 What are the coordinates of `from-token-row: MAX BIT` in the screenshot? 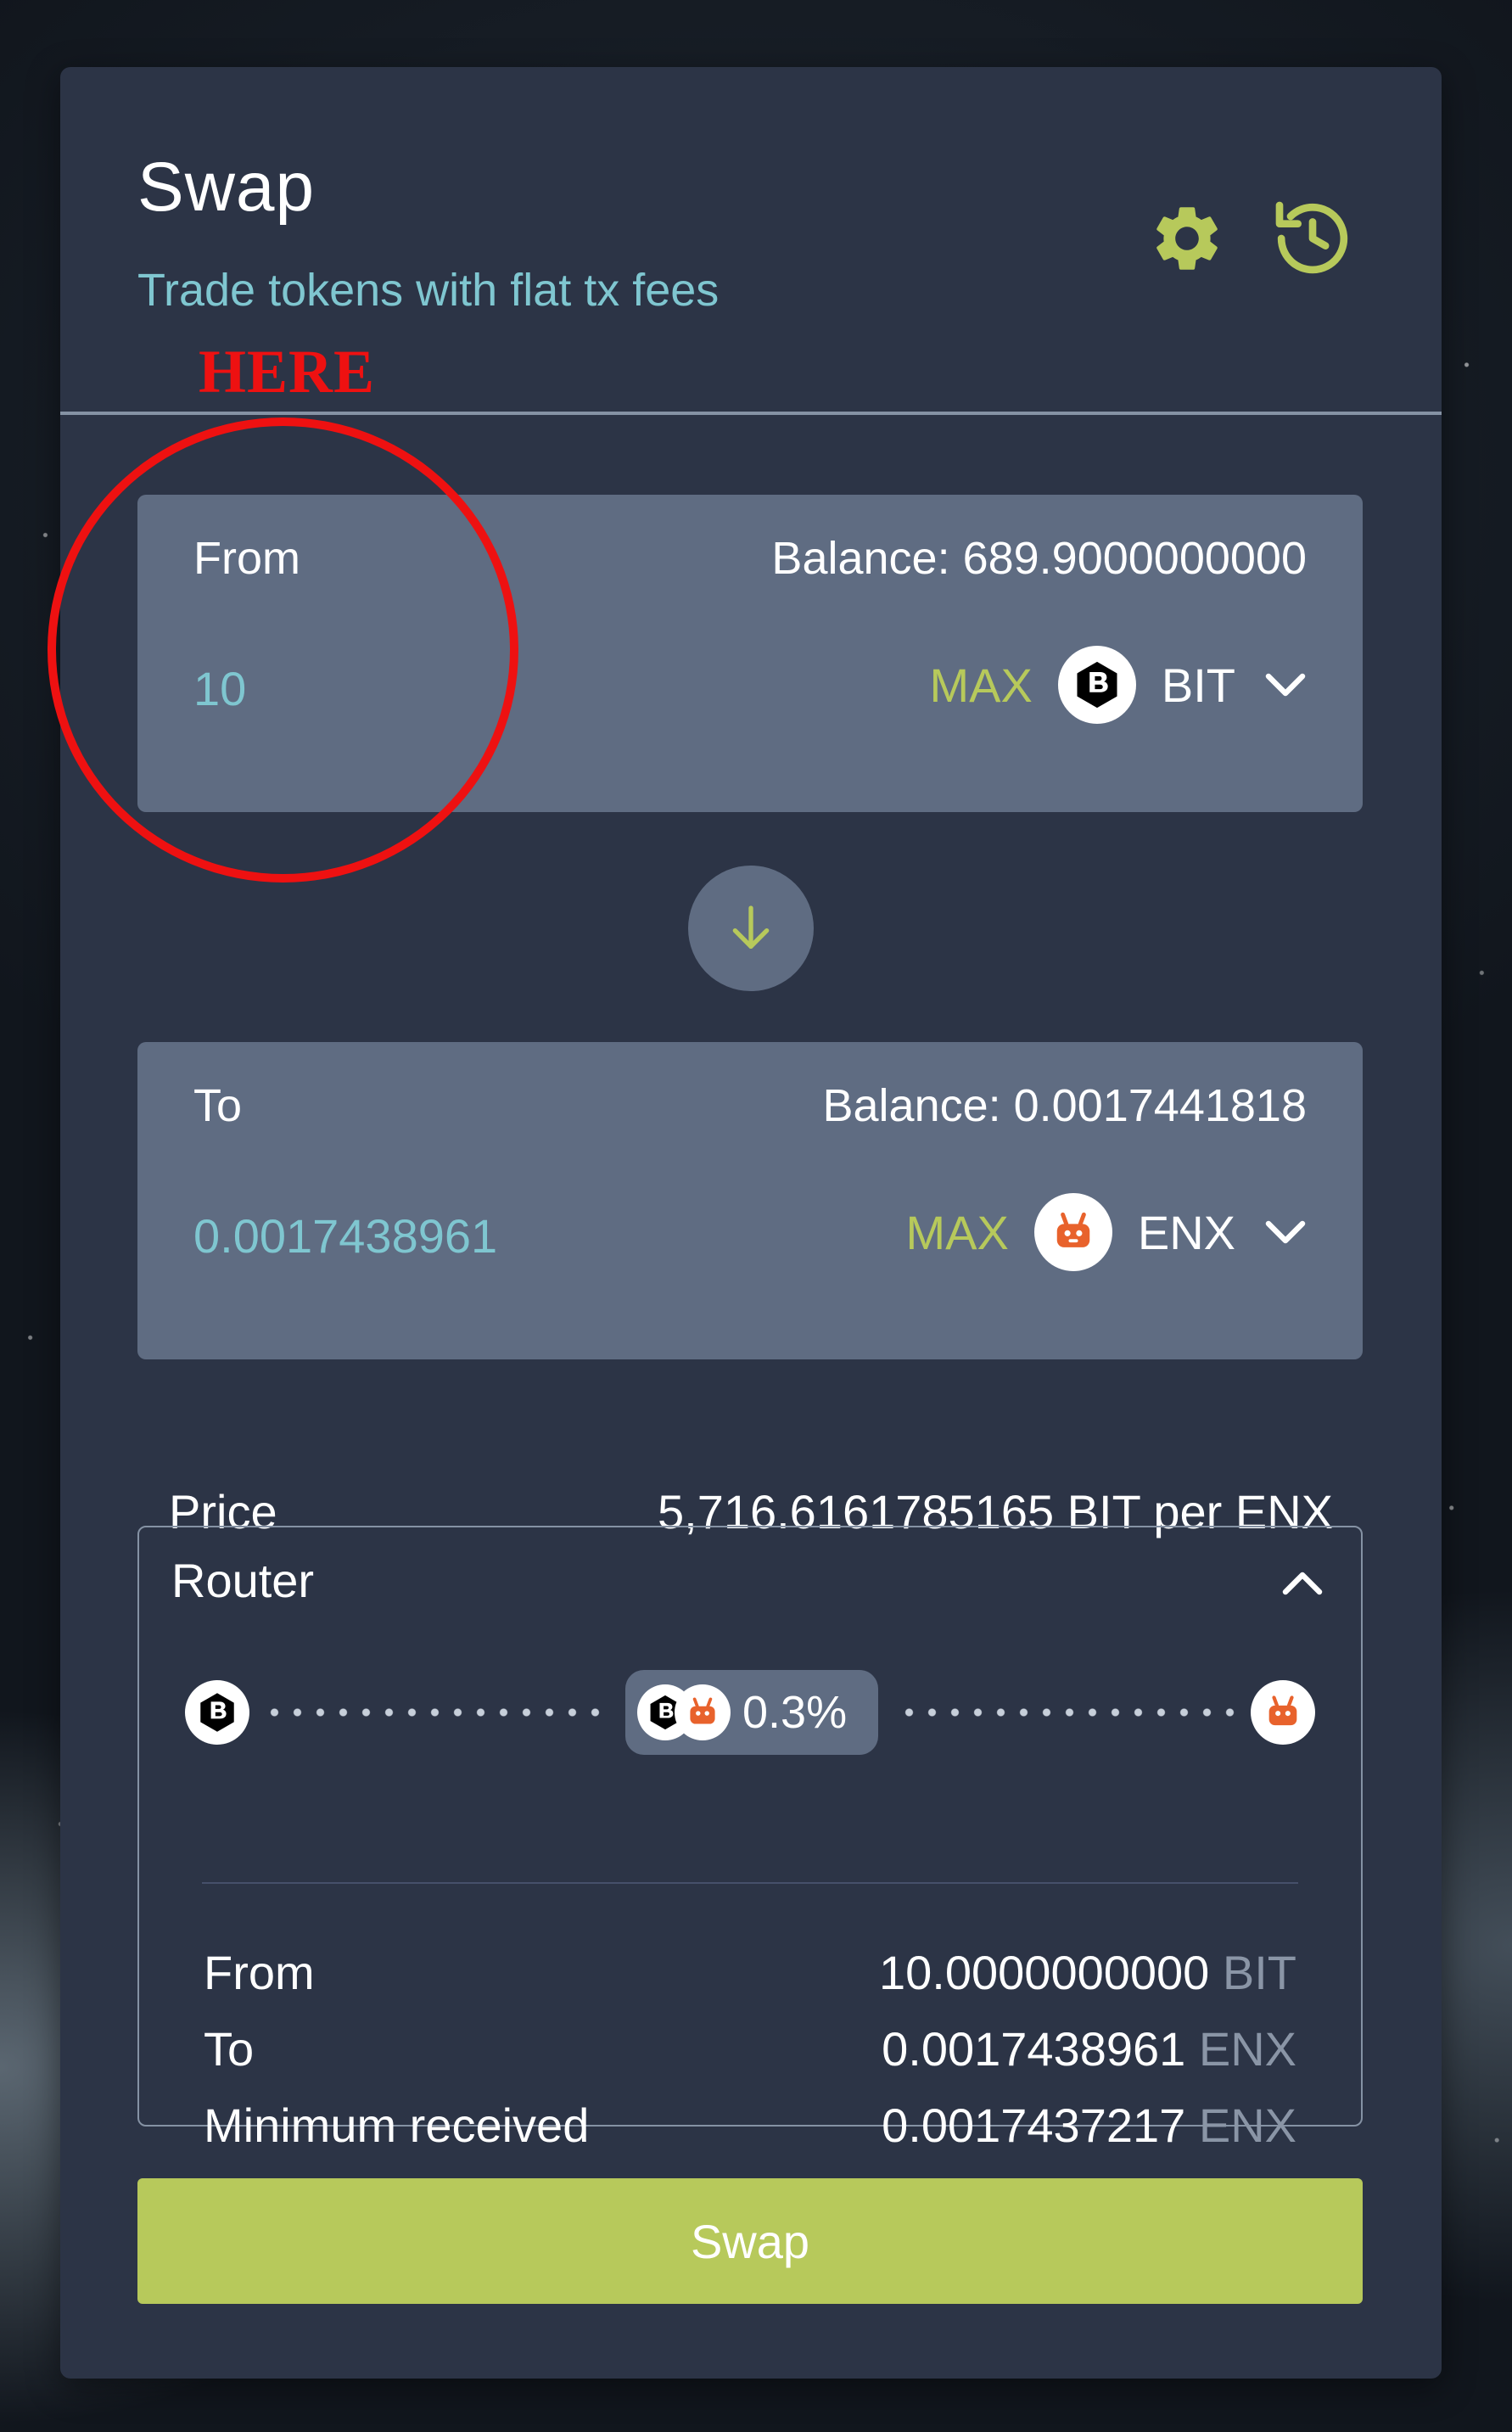 It's located at (1118, 685).